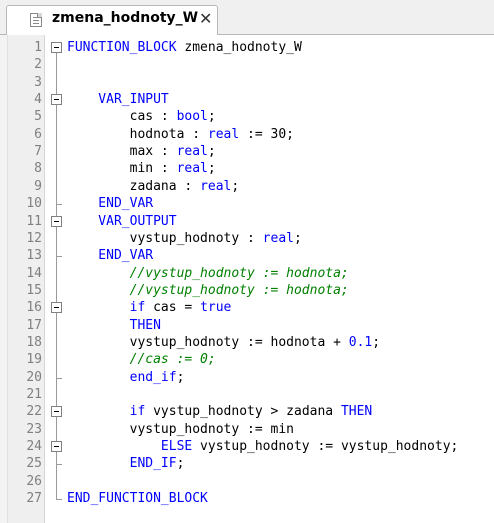 The width and height of the screenshot is (494, 523). What do you see at coordinates (192, 117) in the screenshot?
I see `keyword-token: bool` at bounding box center [192, 117].